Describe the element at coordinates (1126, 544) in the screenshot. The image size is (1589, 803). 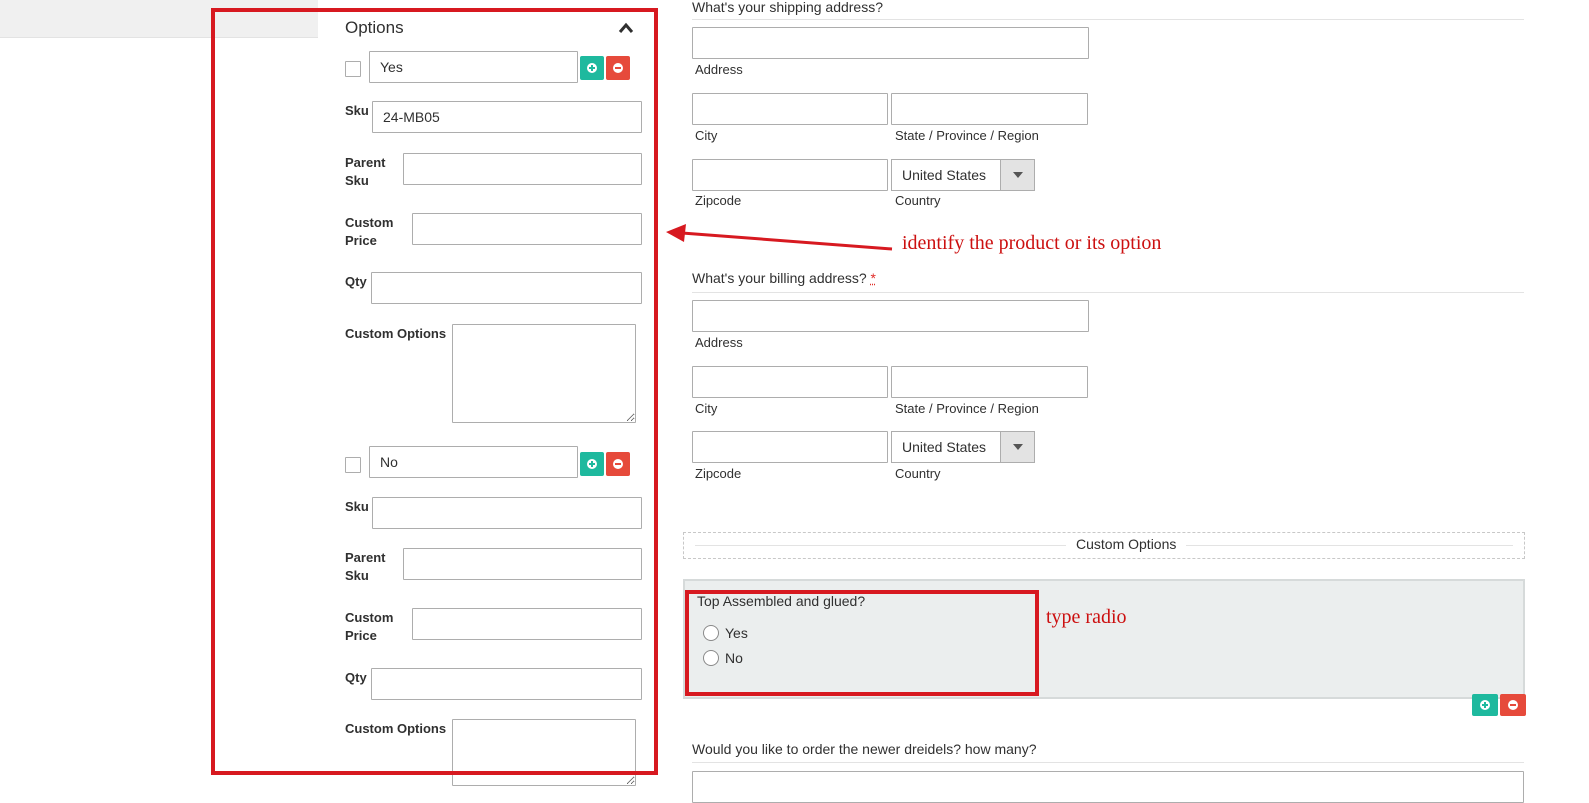
I see `custom-options-legend: Custom Options` at that location.